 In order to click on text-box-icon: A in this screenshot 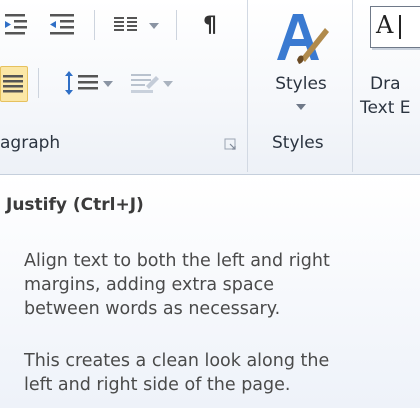, I will do `click(395, 27)`.